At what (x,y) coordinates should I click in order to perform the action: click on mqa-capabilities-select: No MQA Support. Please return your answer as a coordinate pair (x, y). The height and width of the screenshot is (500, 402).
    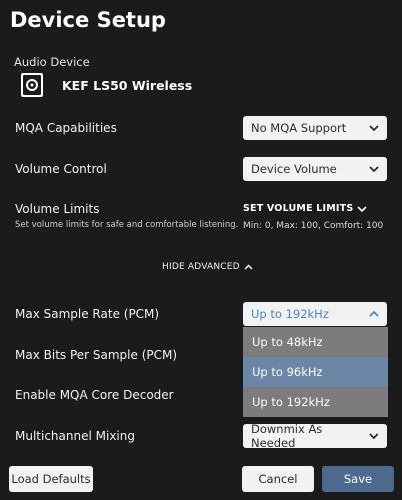
    Looking at the image, I should click on (315, 128).